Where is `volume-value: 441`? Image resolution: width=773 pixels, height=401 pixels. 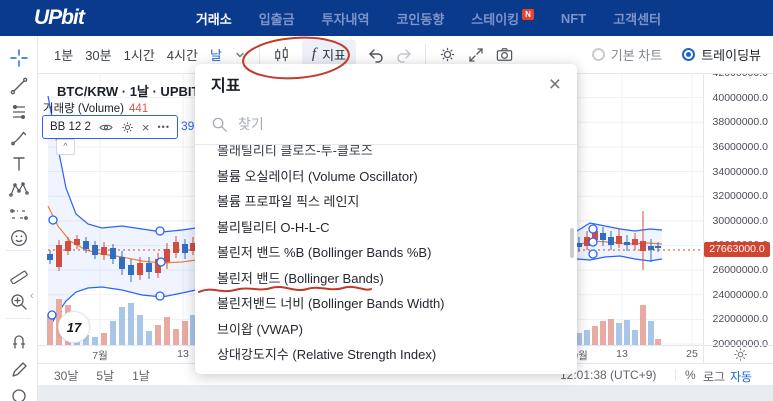 volume-value: 441 is located at coordinates (138, 109).